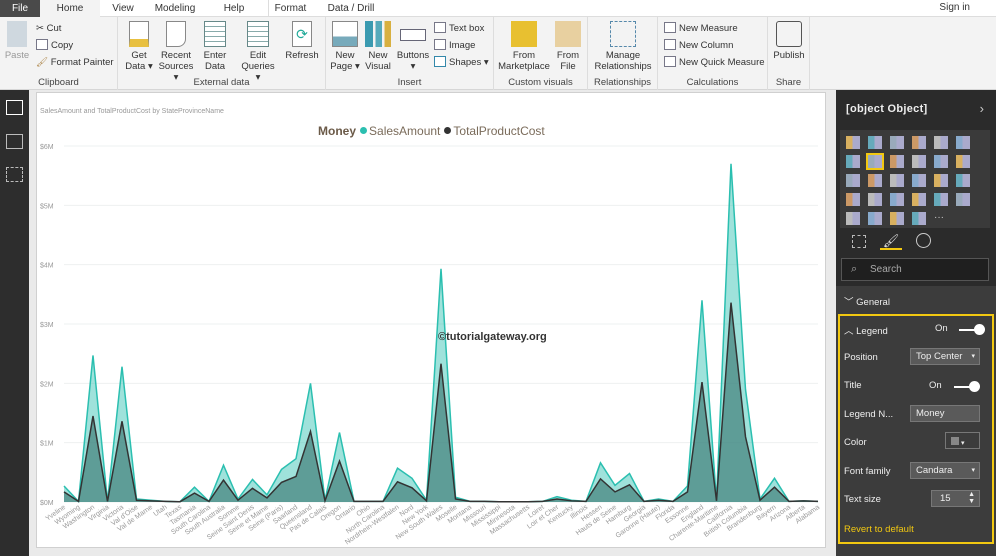 The height and width of the screenshot is (556, 996). What do you see at coordinates (454, 46) in the screenshot?
I see `image-button: Image` at bounding box center [454, 46].